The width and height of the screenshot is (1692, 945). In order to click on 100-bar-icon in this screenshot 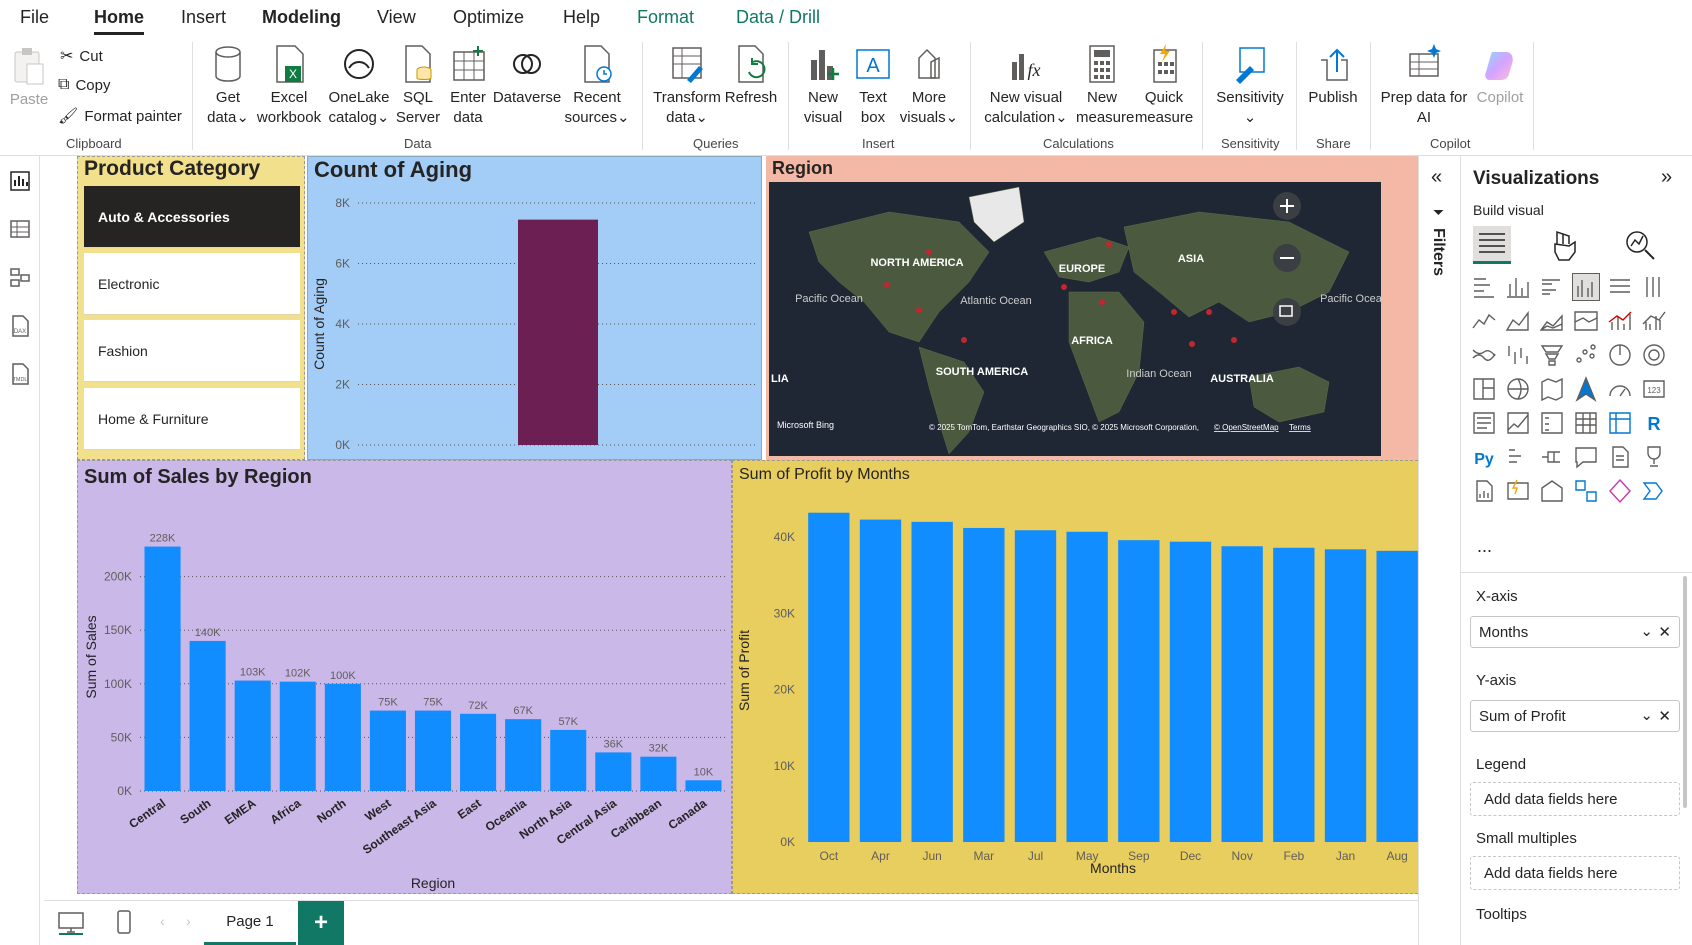, I will do `click(1620, 287)`.